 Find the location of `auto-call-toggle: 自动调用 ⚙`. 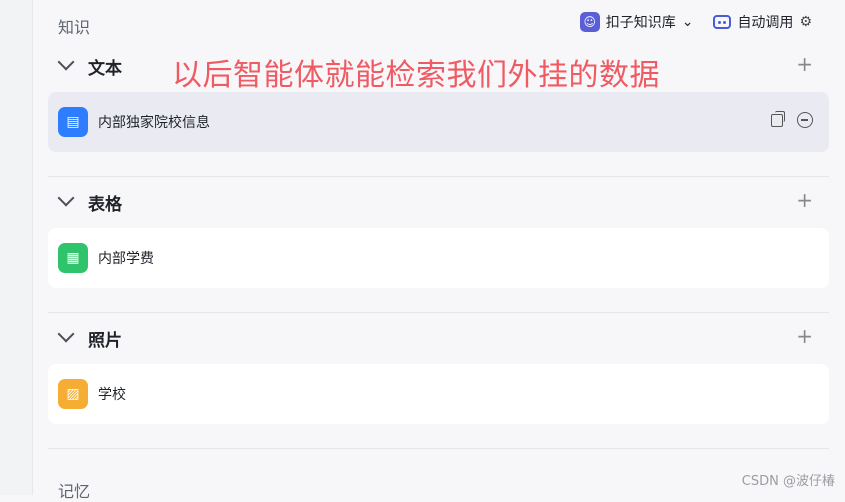

auto-call-toggle: 自动调用 ⚙ is located at coordinates (762, 22).